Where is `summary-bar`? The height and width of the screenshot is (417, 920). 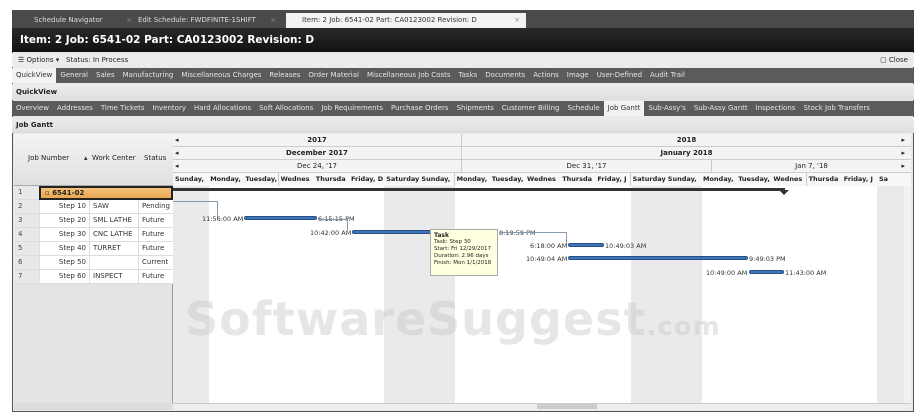
summary-bar is located at coordinates (479, 189).